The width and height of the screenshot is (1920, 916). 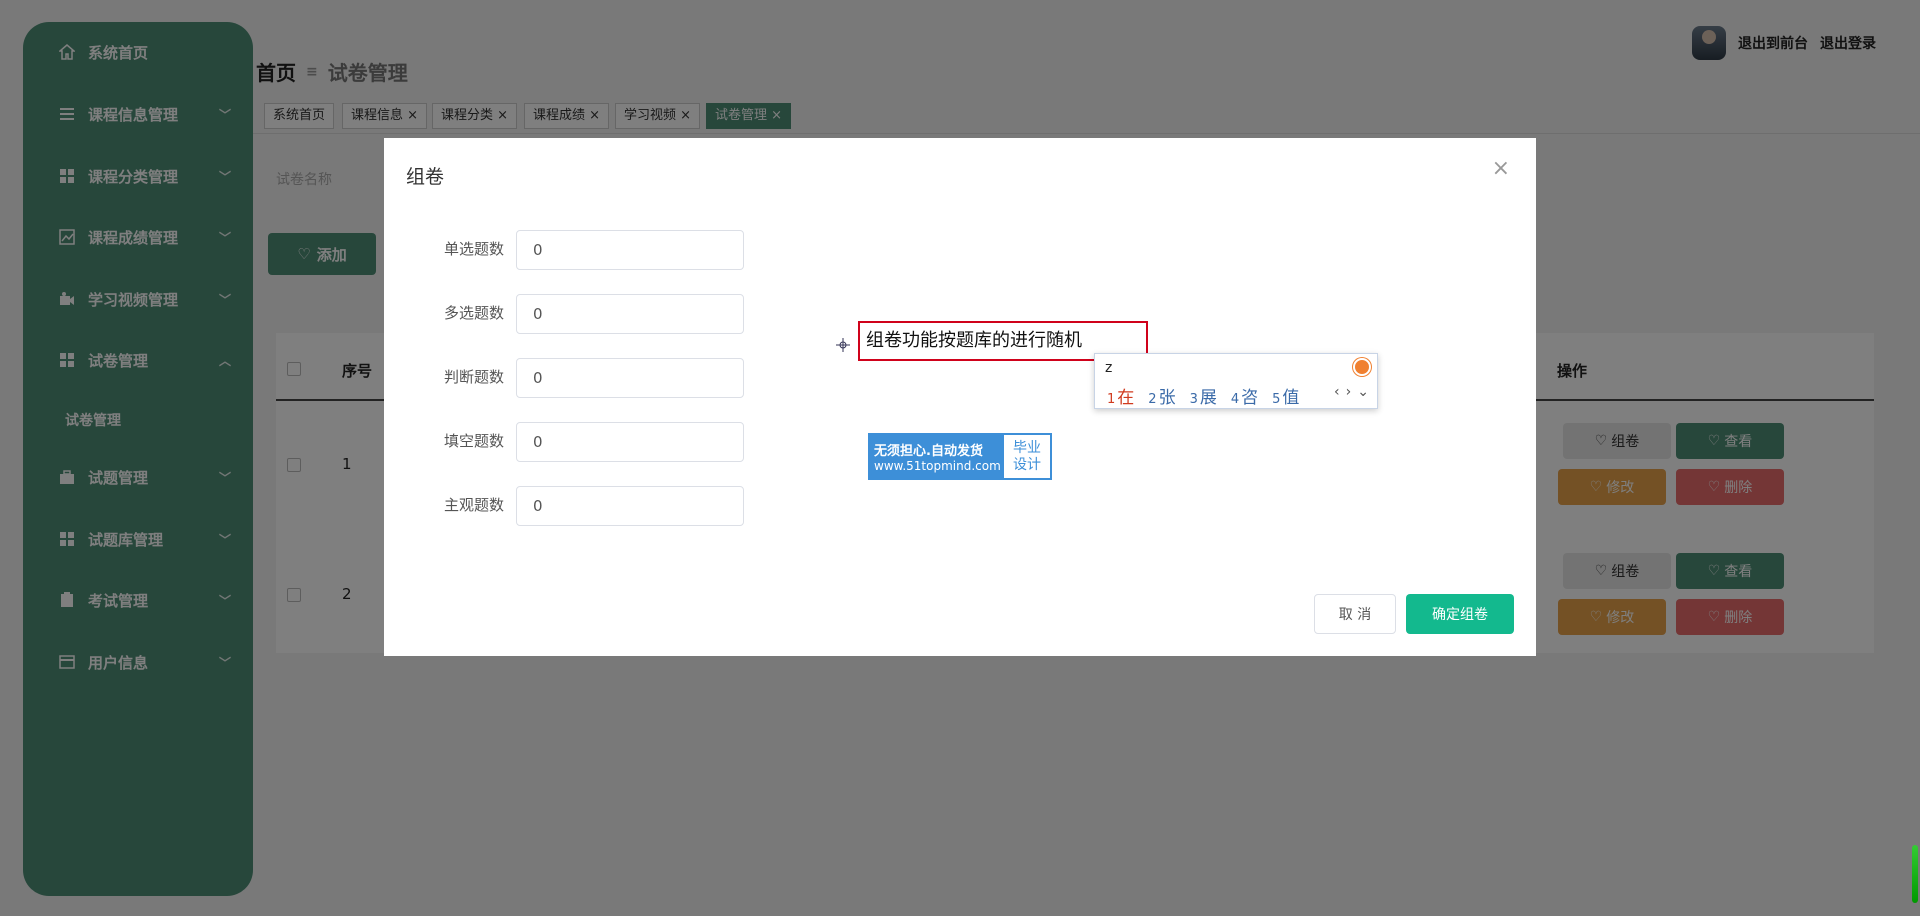 I want to click on badge-text-1: 毕业, so click(x=1027, y=447).